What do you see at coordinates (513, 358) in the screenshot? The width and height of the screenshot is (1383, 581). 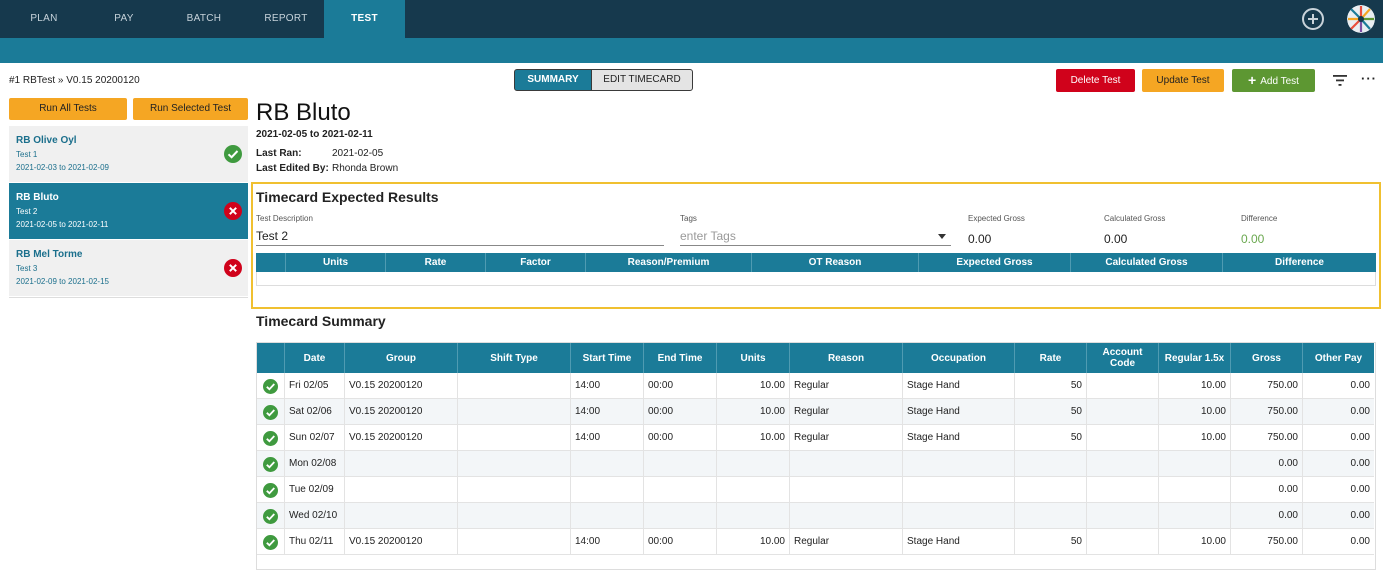 I see `col-shift-type: Shift Type` at bounding box center [513, 358].